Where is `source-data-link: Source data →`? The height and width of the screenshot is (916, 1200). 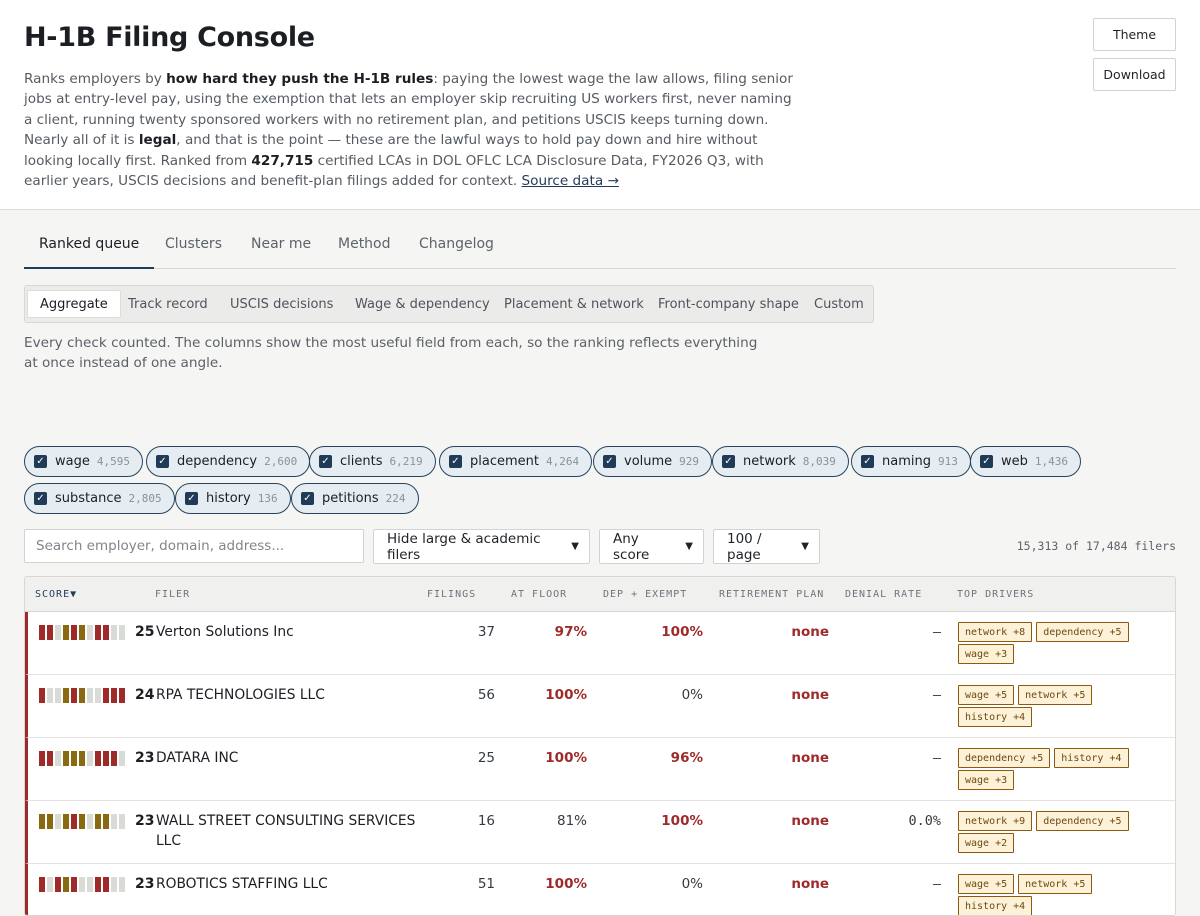 source-data-link: Source data → is located at coordinates (570, 181).